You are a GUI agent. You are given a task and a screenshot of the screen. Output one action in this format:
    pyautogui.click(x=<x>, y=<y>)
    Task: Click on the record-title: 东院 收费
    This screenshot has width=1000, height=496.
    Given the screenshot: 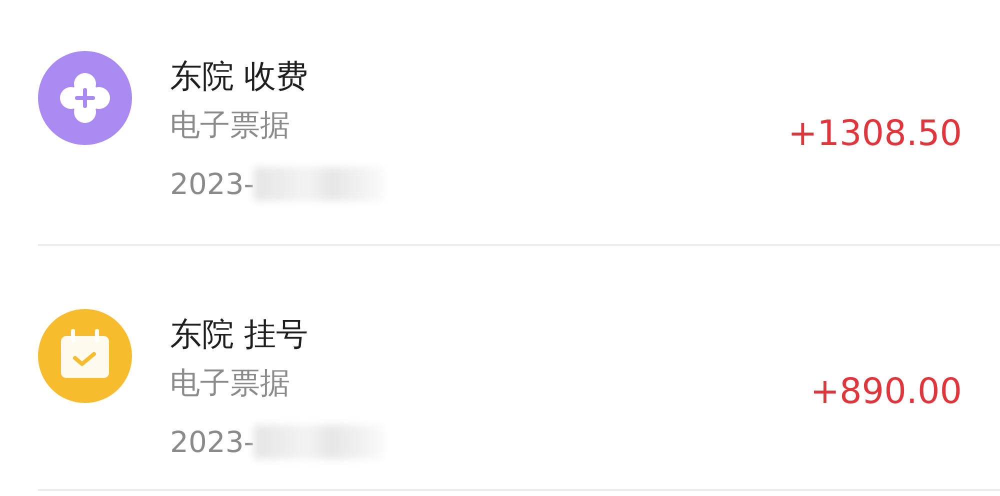 What is the action you would take?
    pyautogui.click(x=240, y=76)
    